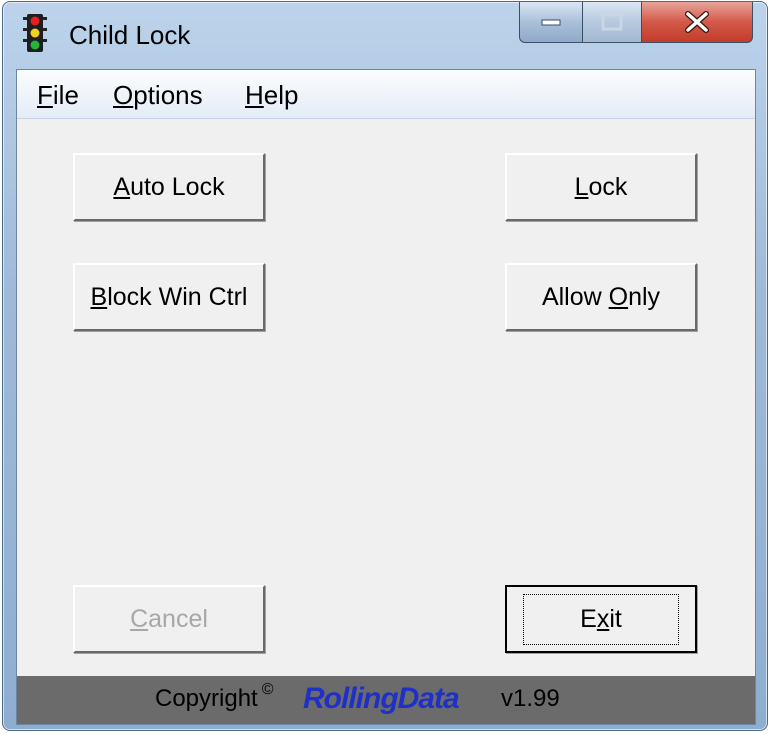 This screenshot has height=734, width=770. I want to click on close-icon, so click(697, 22).